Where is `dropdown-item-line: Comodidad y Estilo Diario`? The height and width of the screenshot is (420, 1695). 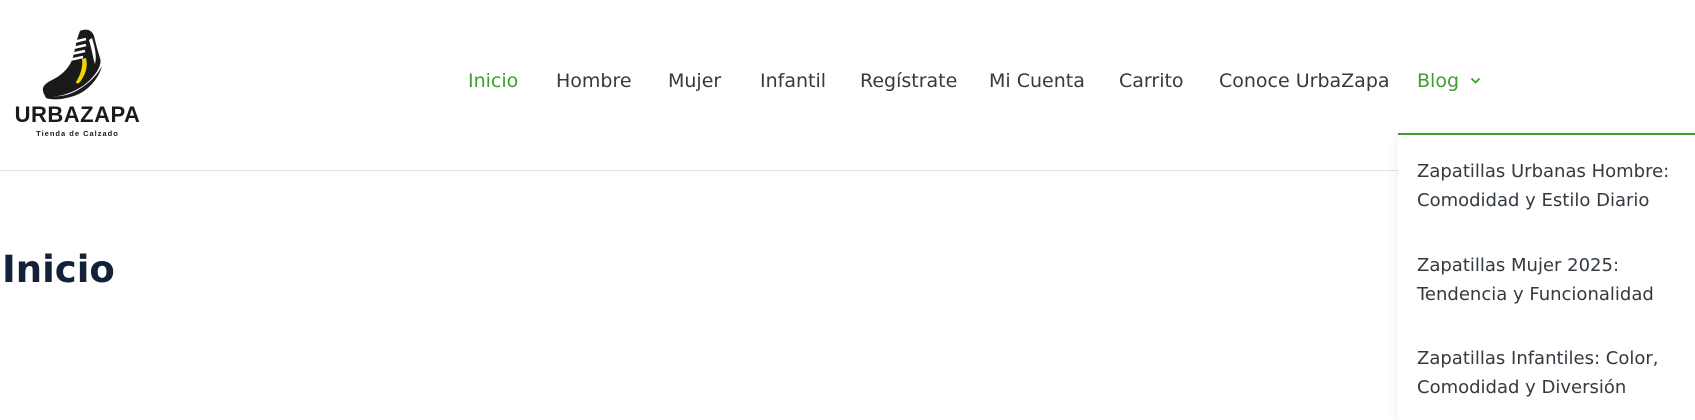 dropdown-item-line: Comodidad y Estilo Diario is located at coordinates (1533, 200).